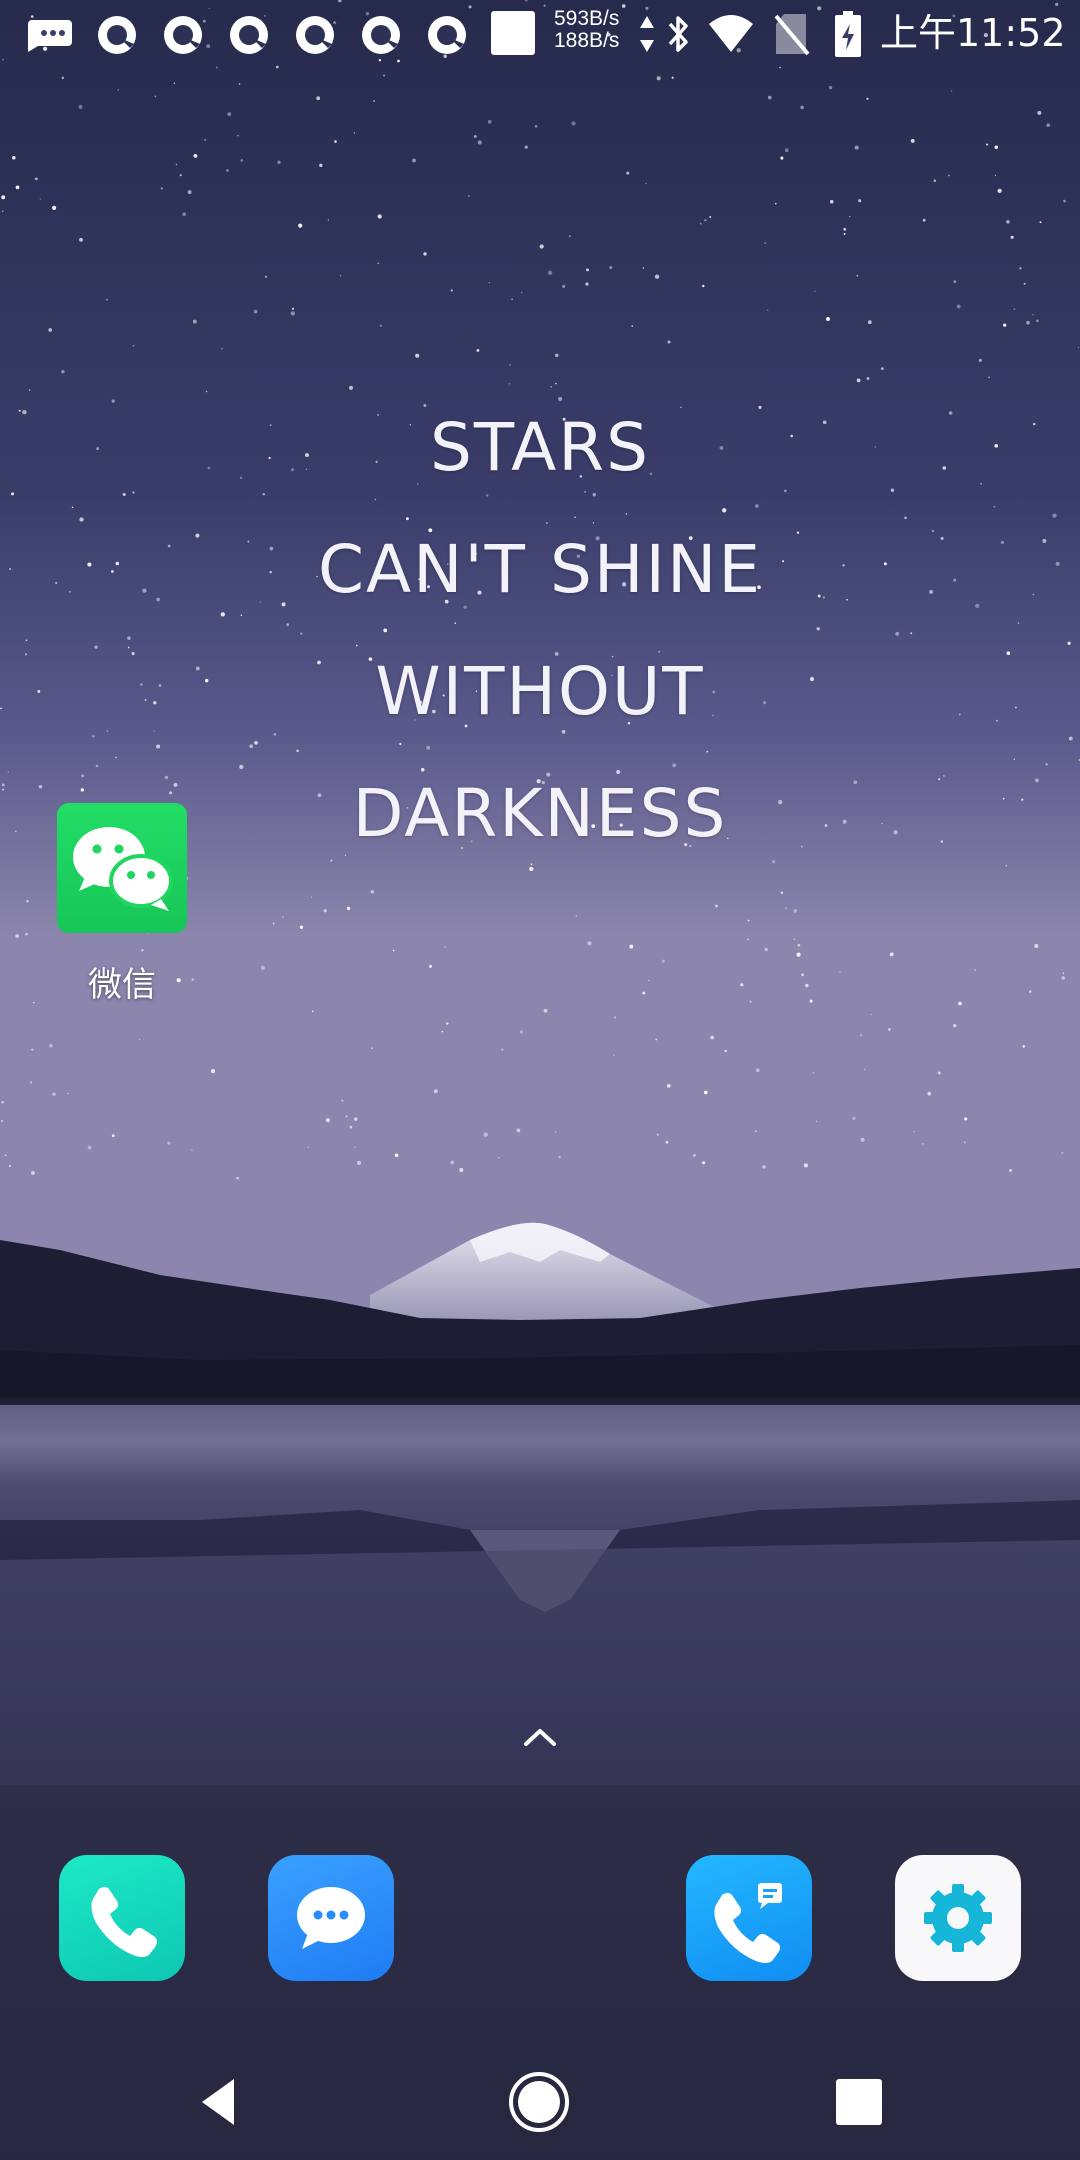  What do you see at coordinates (540, 569) in the screenshot?
I see `quote-line-2: CAN'T SHINE` at bounding box center [540, 569].